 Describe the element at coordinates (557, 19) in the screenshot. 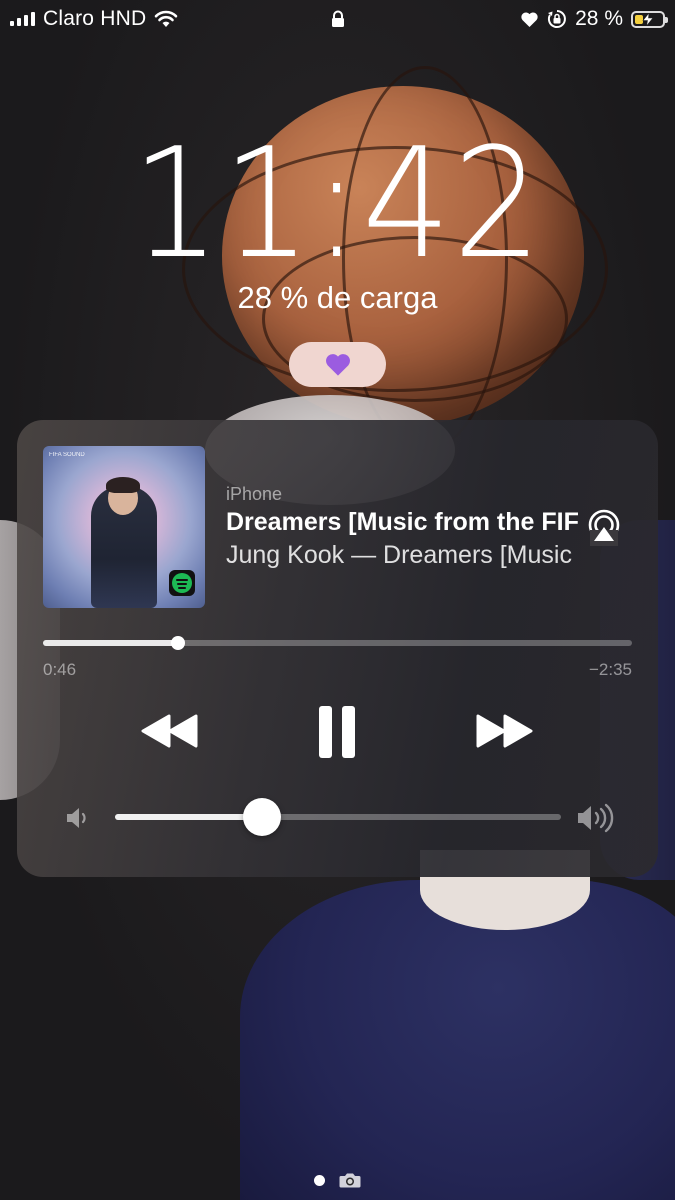

I see `rotation-lock-icon` at that location.